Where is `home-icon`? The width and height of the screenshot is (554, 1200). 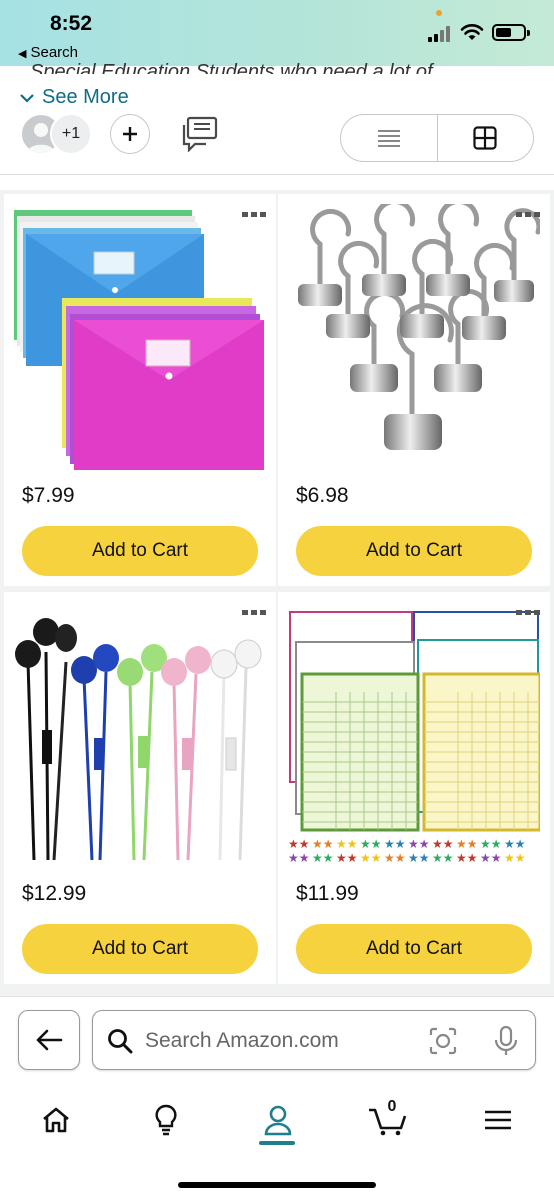 home-icon is located at coordinates (56, 1120).